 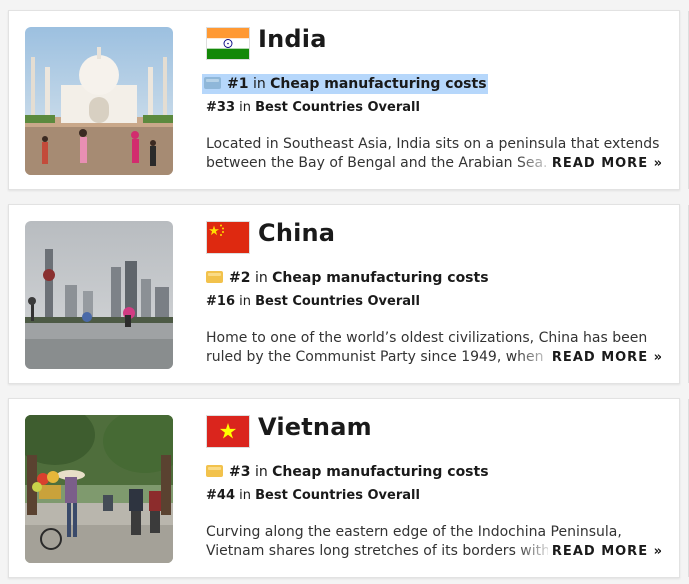 What do you see at coordinates (296, 233) in the screenshot?
I see `country-name: China` at bounding box center [296, 233].